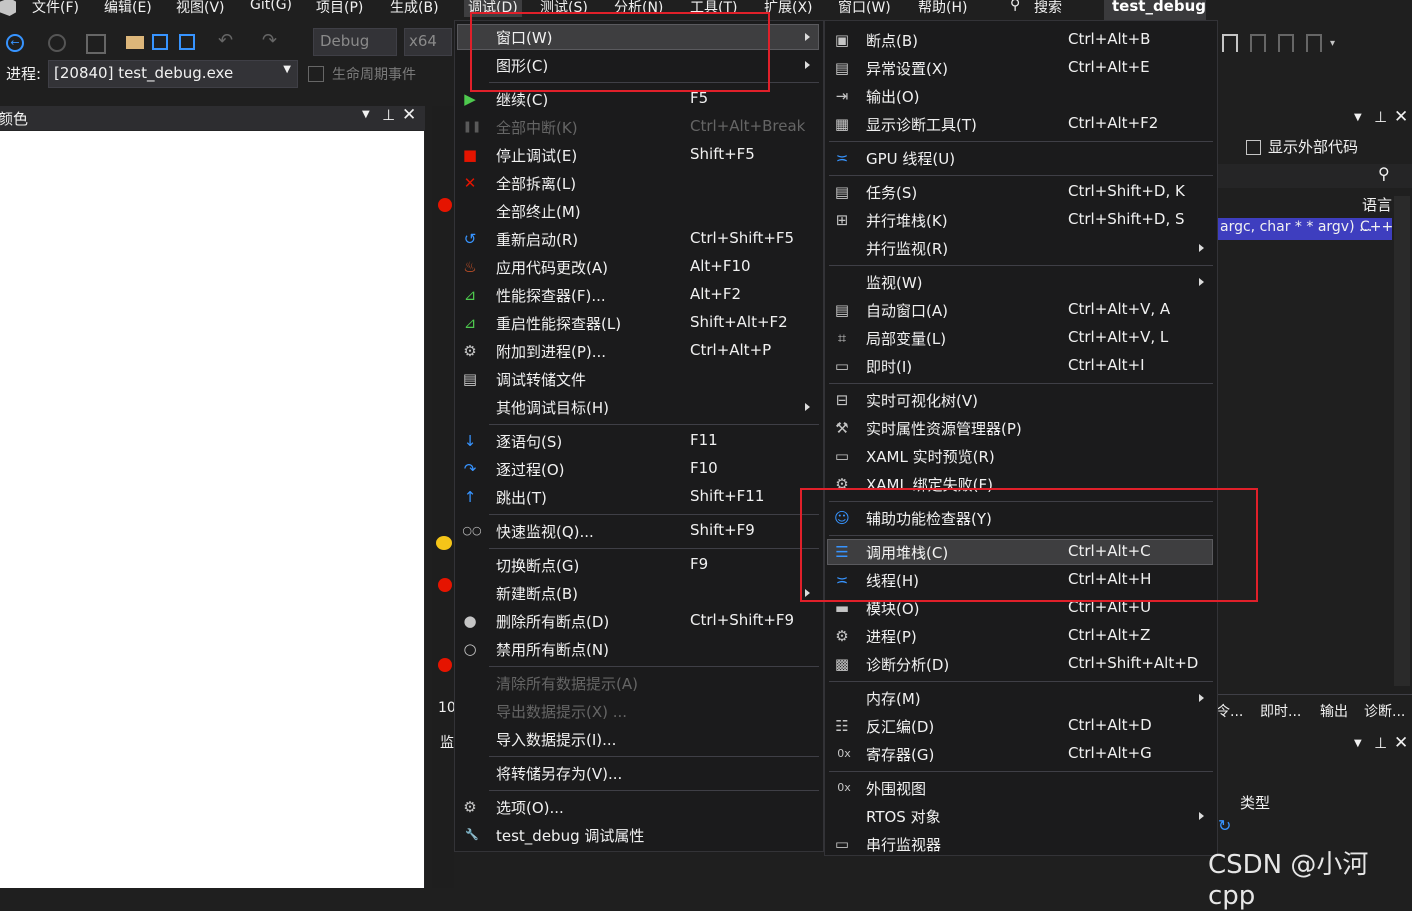 The width and height of the screenshot is (1412, 911). I want to click on new-project-icon, so click(96, 44).